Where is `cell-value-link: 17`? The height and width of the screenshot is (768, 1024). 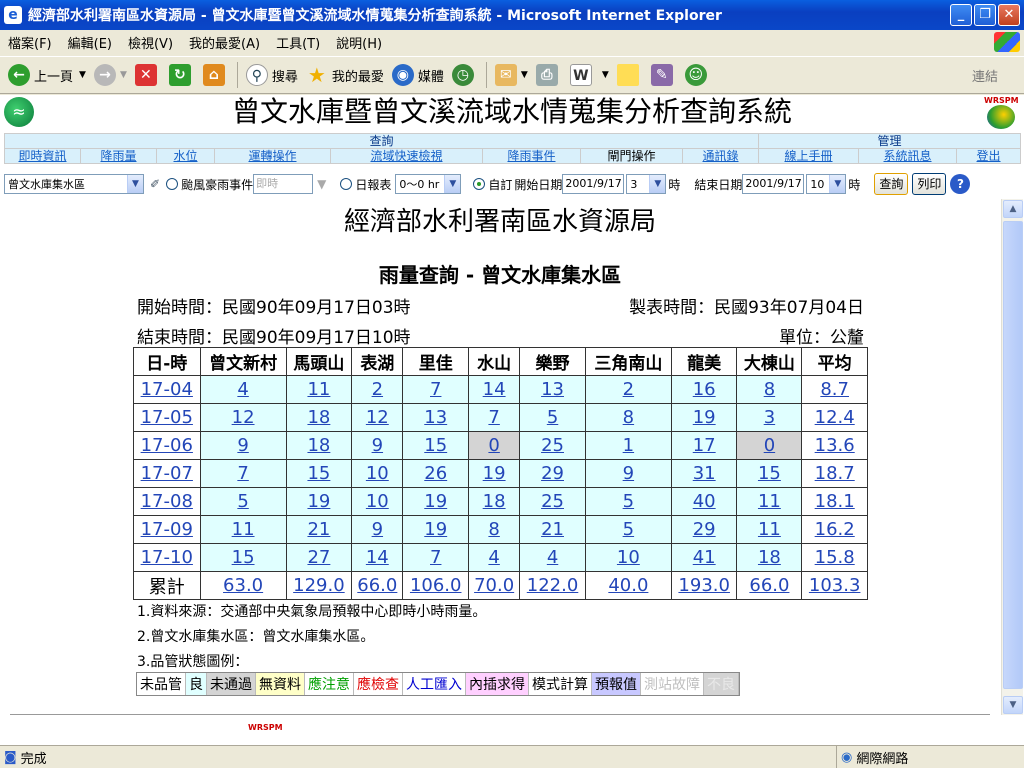
cell-value-link: 17 is located at coordinates (704, 445).